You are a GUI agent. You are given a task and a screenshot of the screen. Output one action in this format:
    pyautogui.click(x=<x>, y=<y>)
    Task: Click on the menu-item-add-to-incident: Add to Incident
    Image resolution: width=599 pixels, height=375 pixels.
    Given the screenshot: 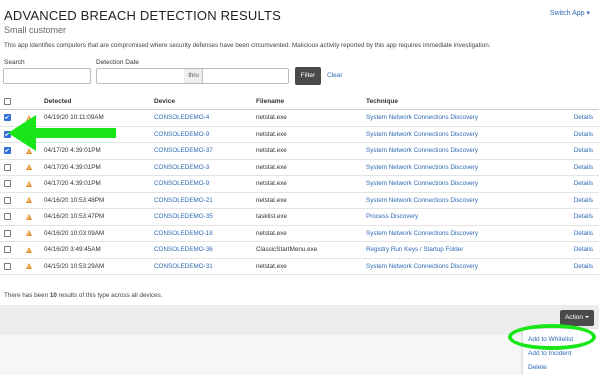 What is the action you would take?
    pyautogui.click(x=549, y=353)
    